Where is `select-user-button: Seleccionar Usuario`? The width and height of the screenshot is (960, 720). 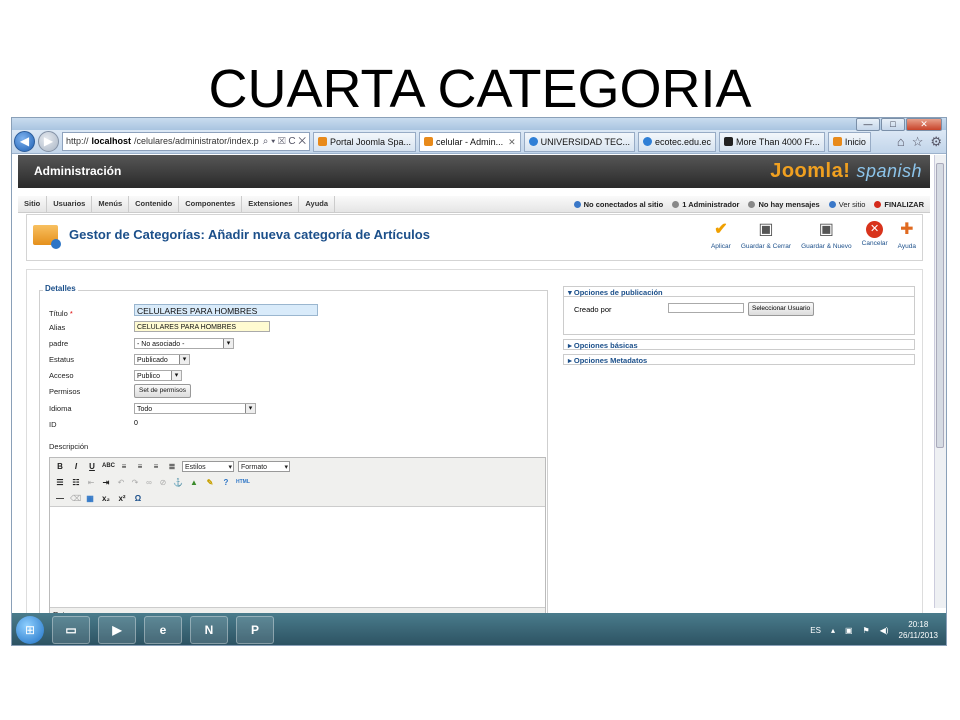
select-user-button: Seleccionar Usuario is located at coordinates (781, 309).